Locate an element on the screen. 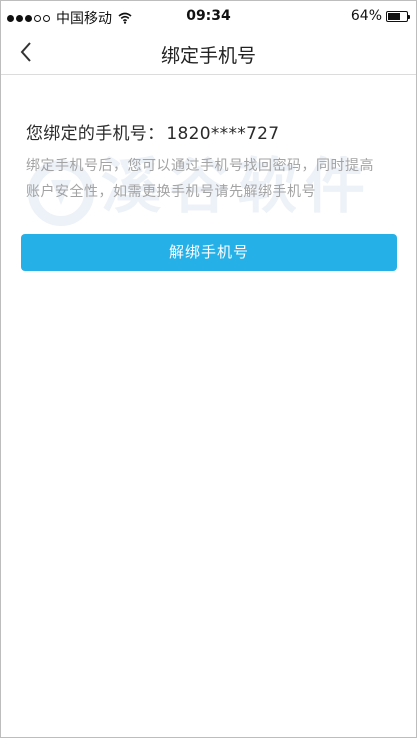 This screenshot has height=740, width=419. navigation-bar: 绑定手机号 is located at coordinates (208, 53).